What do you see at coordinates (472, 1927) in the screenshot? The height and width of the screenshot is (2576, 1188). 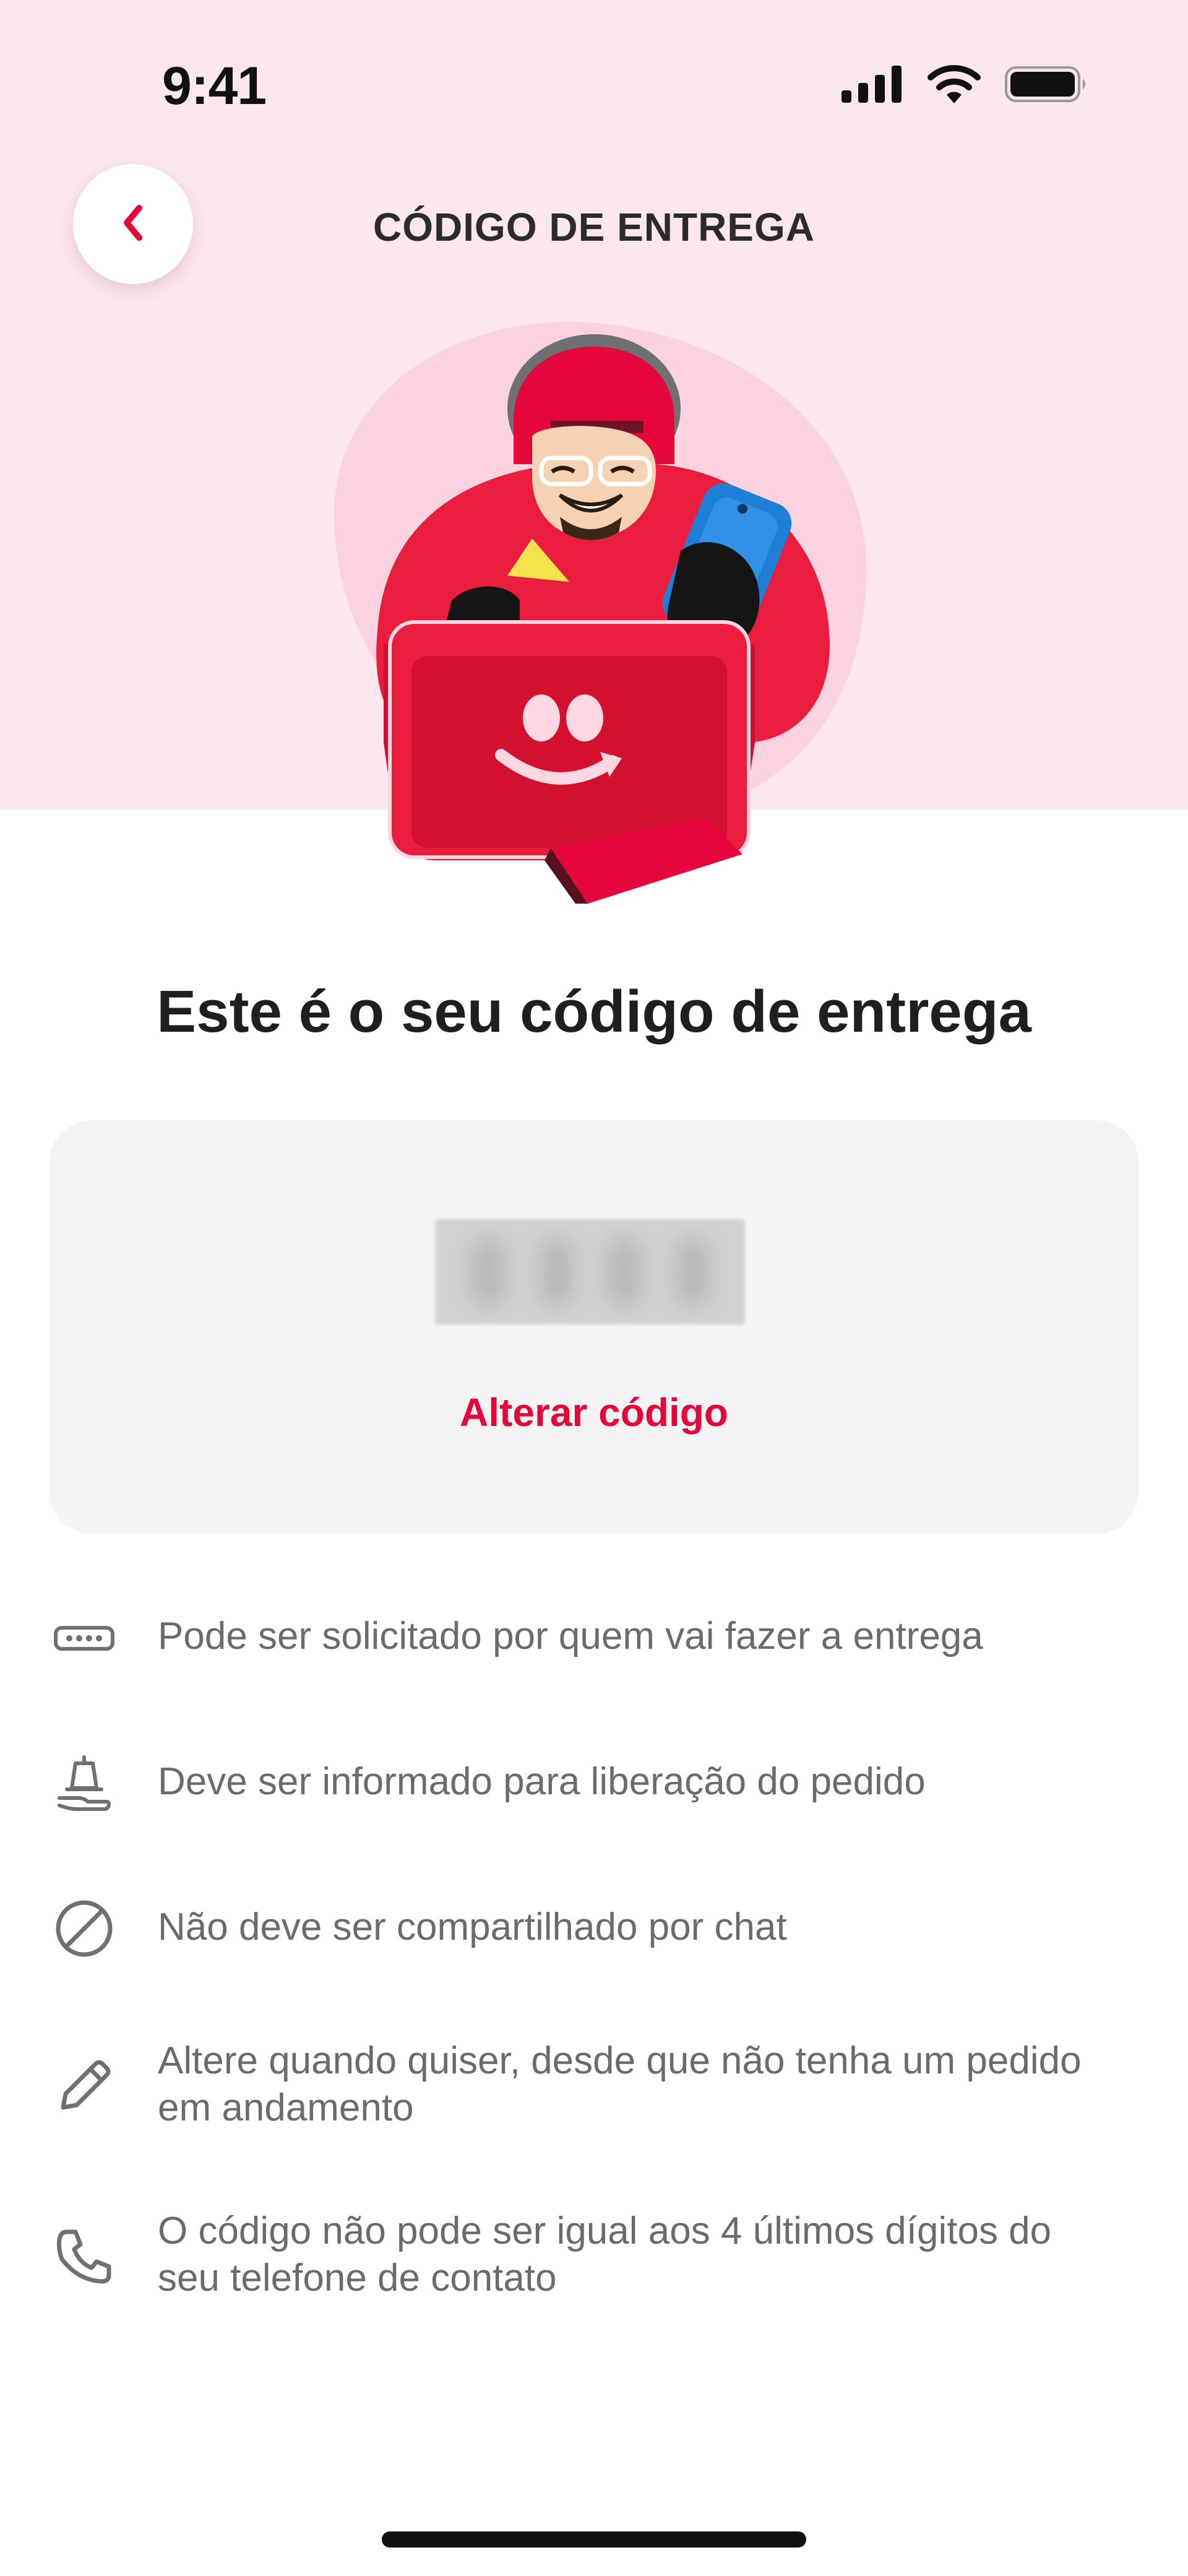 I see `info-text: Não deve ser compartilhado por chat` at bounding box center [472, 1927].